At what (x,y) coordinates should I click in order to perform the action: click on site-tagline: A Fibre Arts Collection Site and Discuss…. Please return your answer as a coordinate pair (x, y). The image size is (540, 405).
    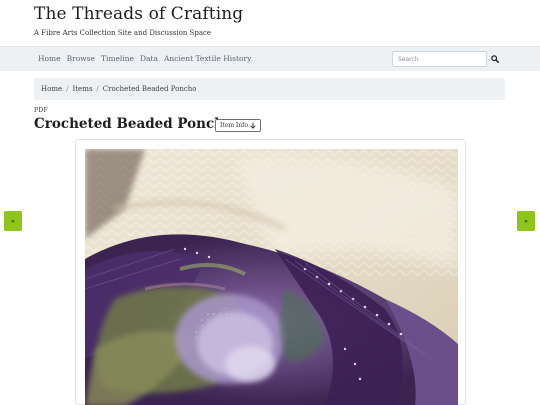
    Looking at the image, I should click on (123, 33).